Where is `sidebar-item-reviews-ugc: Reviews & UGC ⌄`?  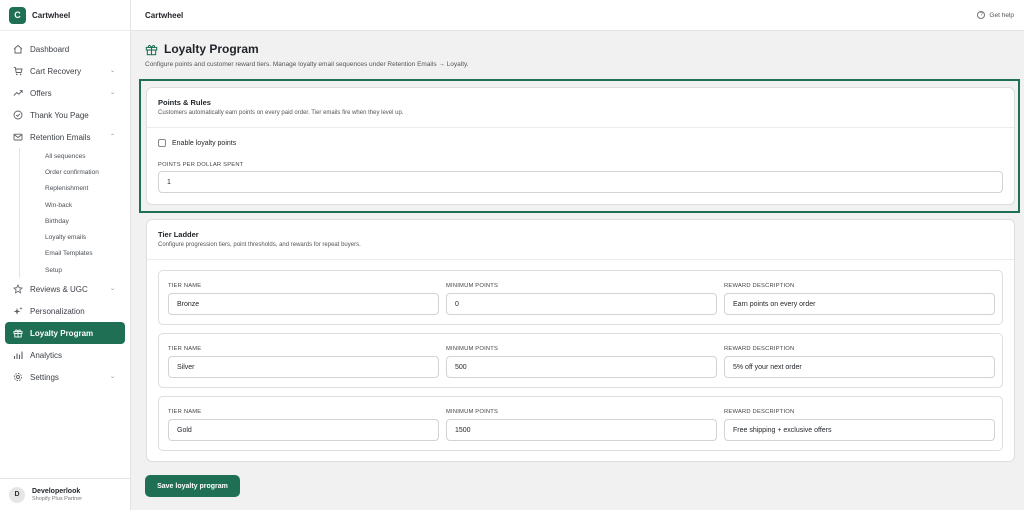 sidebar-item-reviews-ugc: Reviews & UGC ⌄ is located at coordinates (62, 289).